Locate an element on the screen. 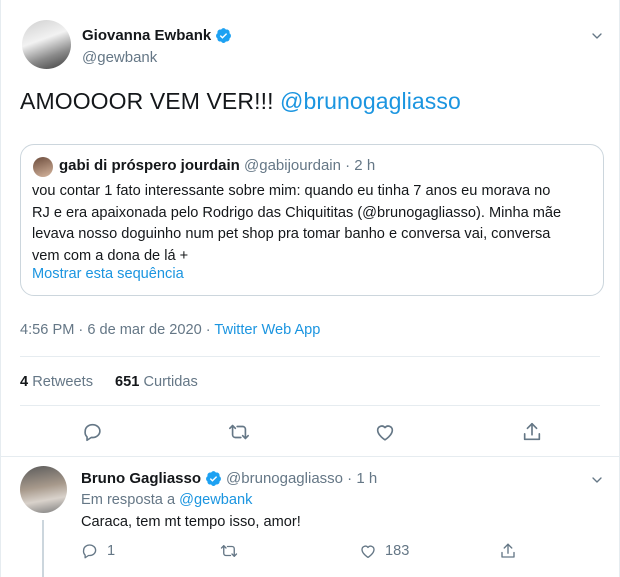 The image size is (620, 577). author-handle: @gewbank is located at coordinates (119, 57).